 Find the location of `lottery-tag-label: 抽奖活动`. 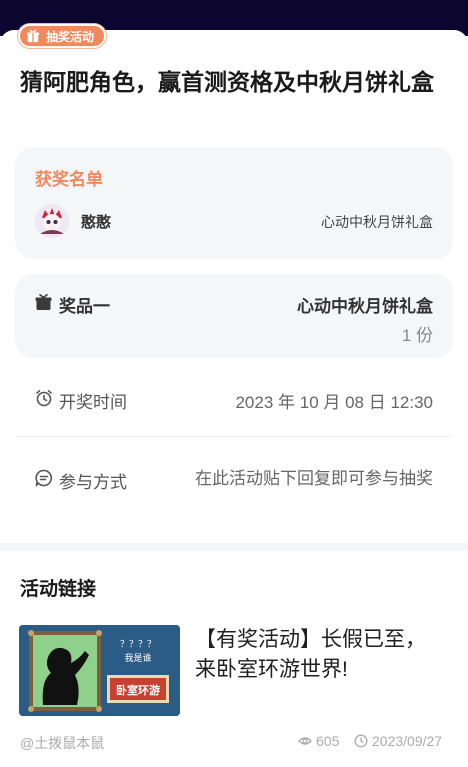

lottery-tag-label: 抽奖活动 is located at coordinates (70, 36).